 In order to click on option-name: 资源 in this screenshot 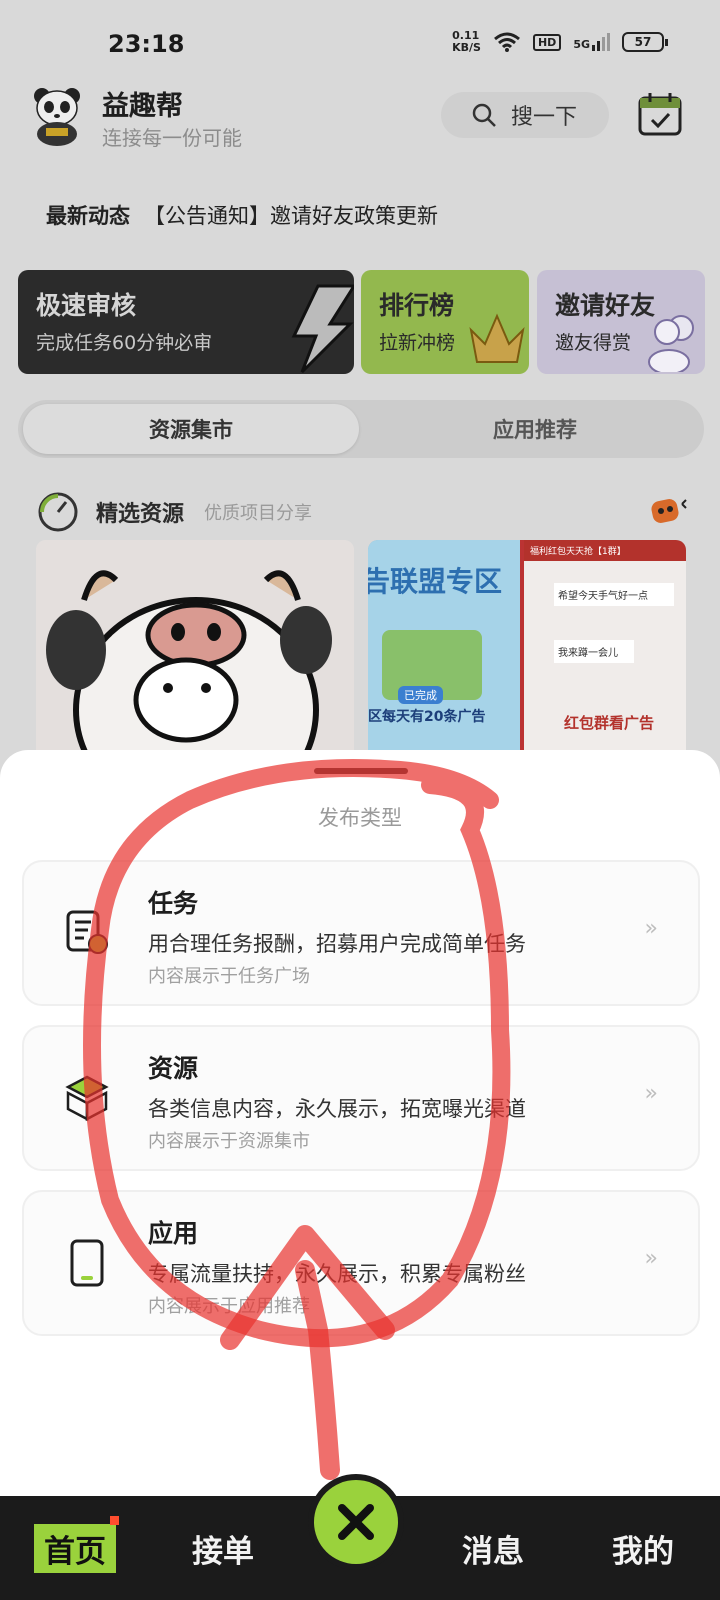, I will do `click(173, 1068)`.